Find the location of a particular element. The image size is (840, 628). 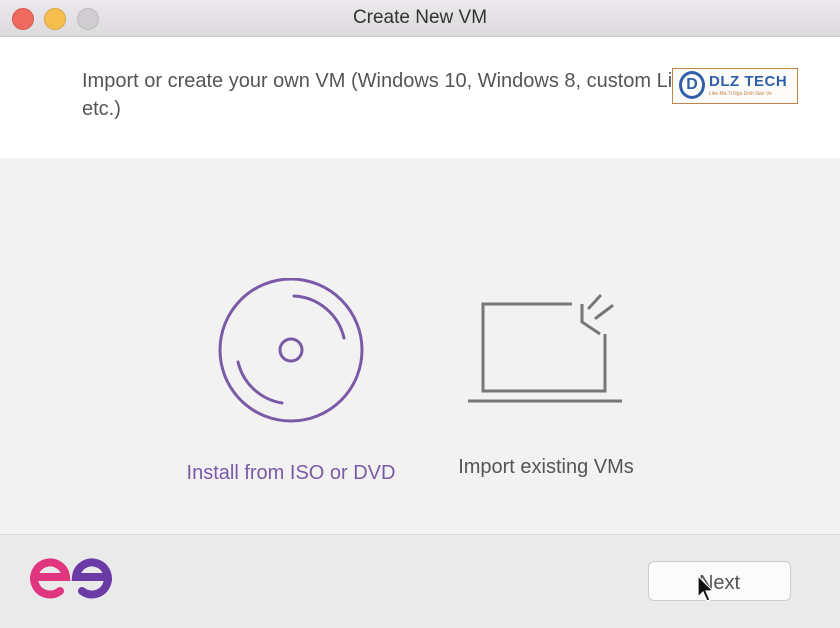

window-title: Create New VM is located at coordinates (420, 17).